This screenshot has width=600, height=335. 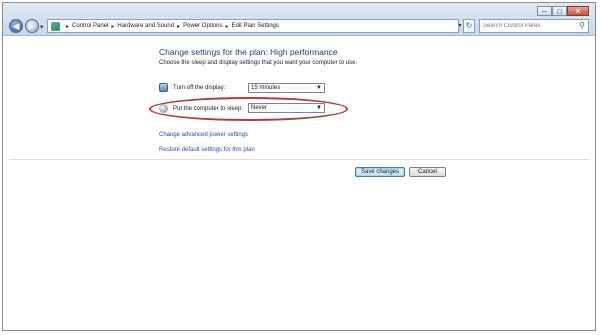 What do you see at coordinates (286, 88) in the screenshot?
I see `display-timeout-select: 15 minutes ▼` at bounding box center [286, 88].